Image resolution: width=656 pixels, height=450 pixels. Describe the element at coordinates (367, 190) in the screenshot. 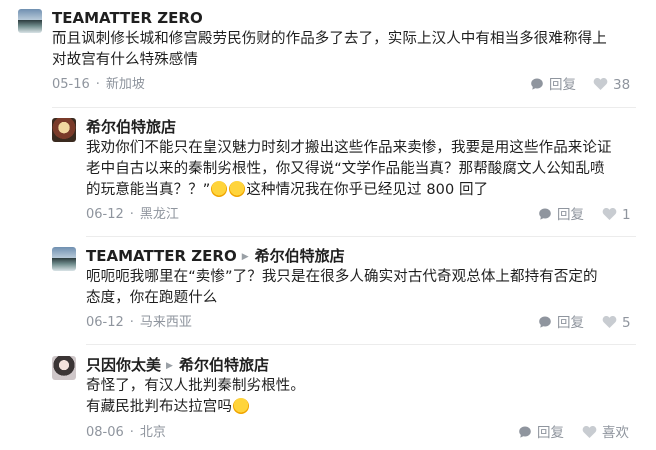

I see `comment-text-part: 这种情况我在你乎已经见过 800 回了` at that location.